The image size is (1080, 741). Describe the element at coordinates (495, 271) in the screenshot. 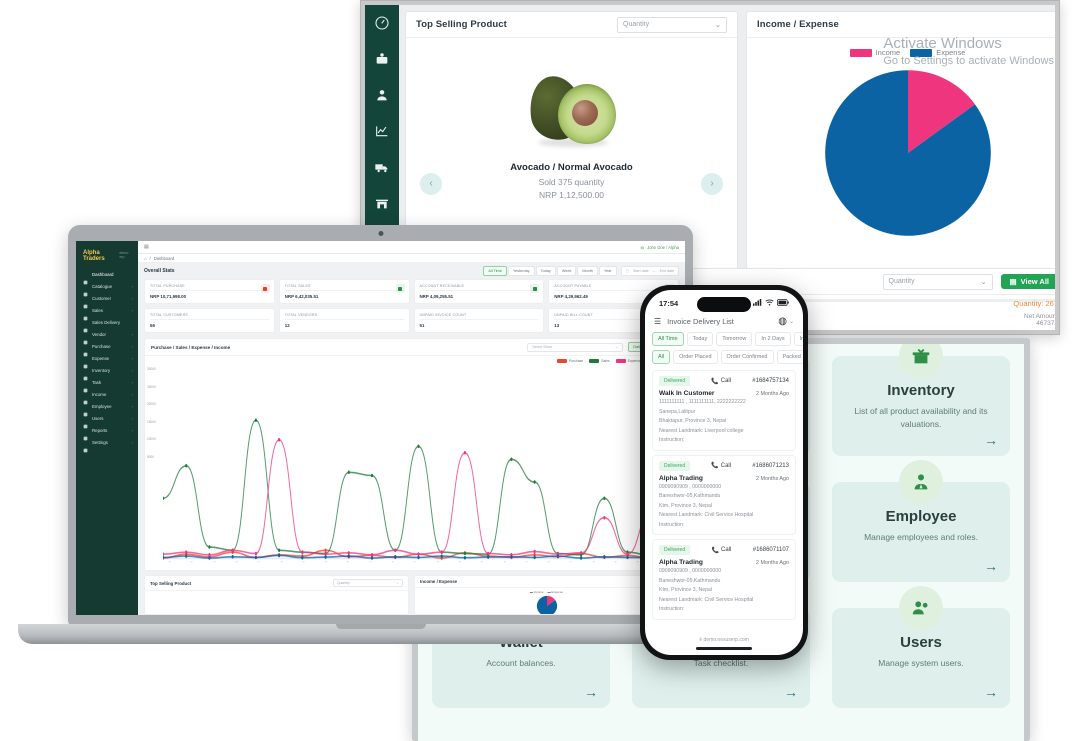

I see `range-tab-all-time: All Time` at that location.